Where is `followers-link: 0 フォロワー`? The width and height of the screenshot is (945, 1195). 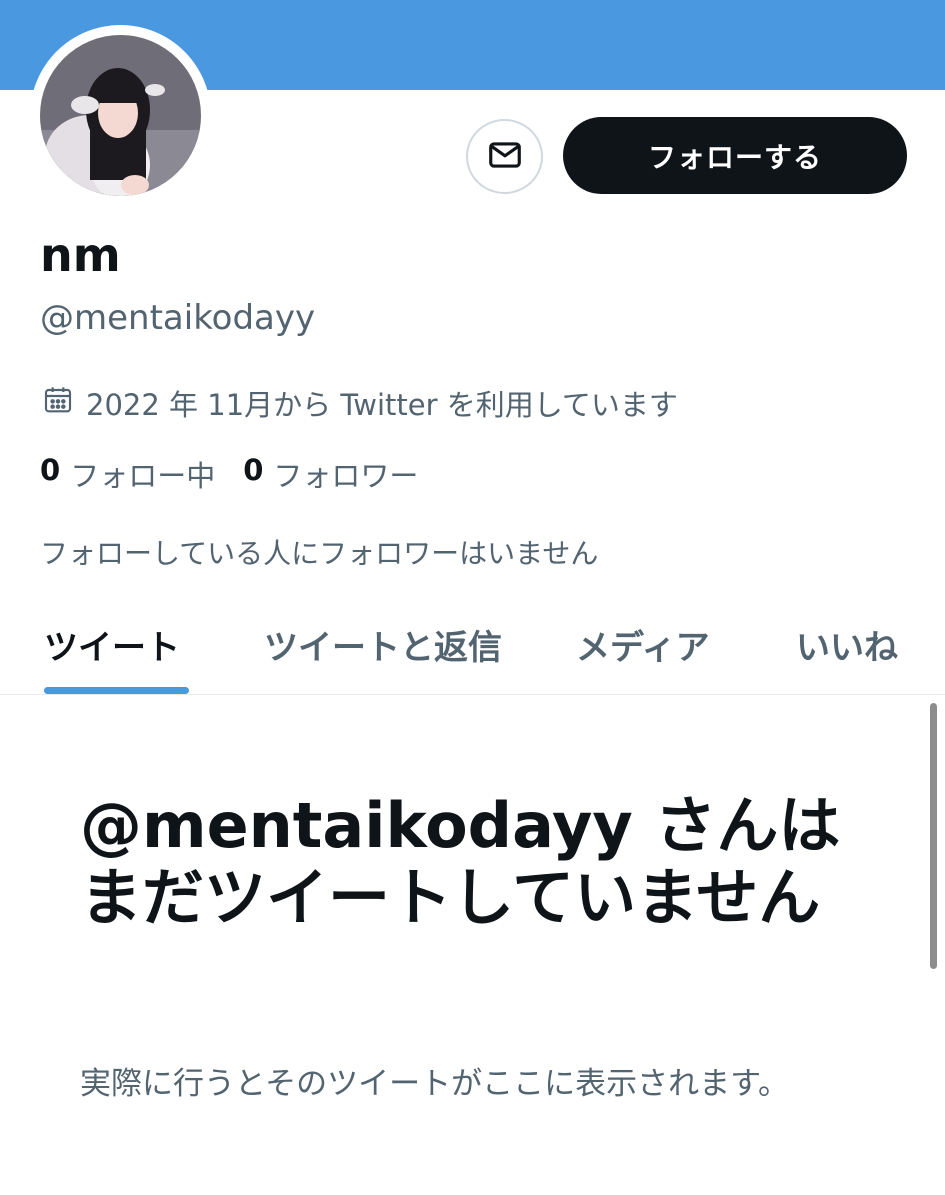
followers-link: 0 フォロワー is located at coordinates (330, 474).